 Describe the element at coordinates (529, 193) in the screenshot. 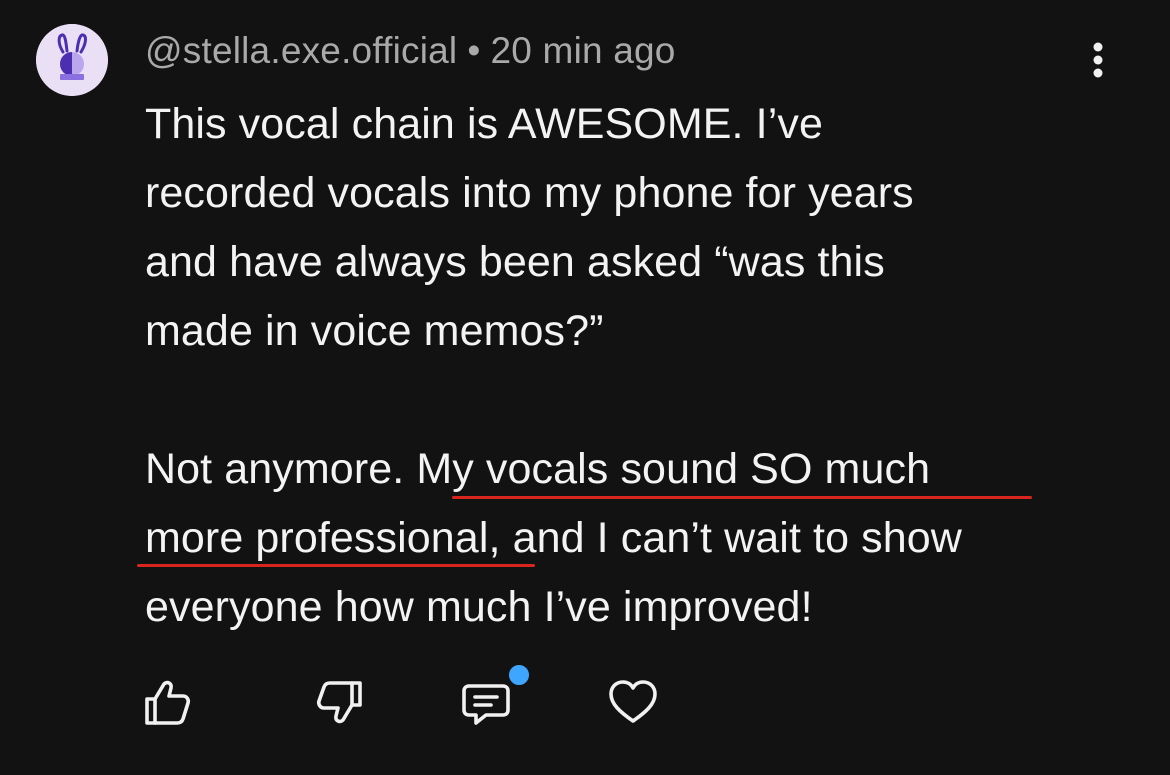

I see `comment-line: recorded vocals into my phone for years` at that location.